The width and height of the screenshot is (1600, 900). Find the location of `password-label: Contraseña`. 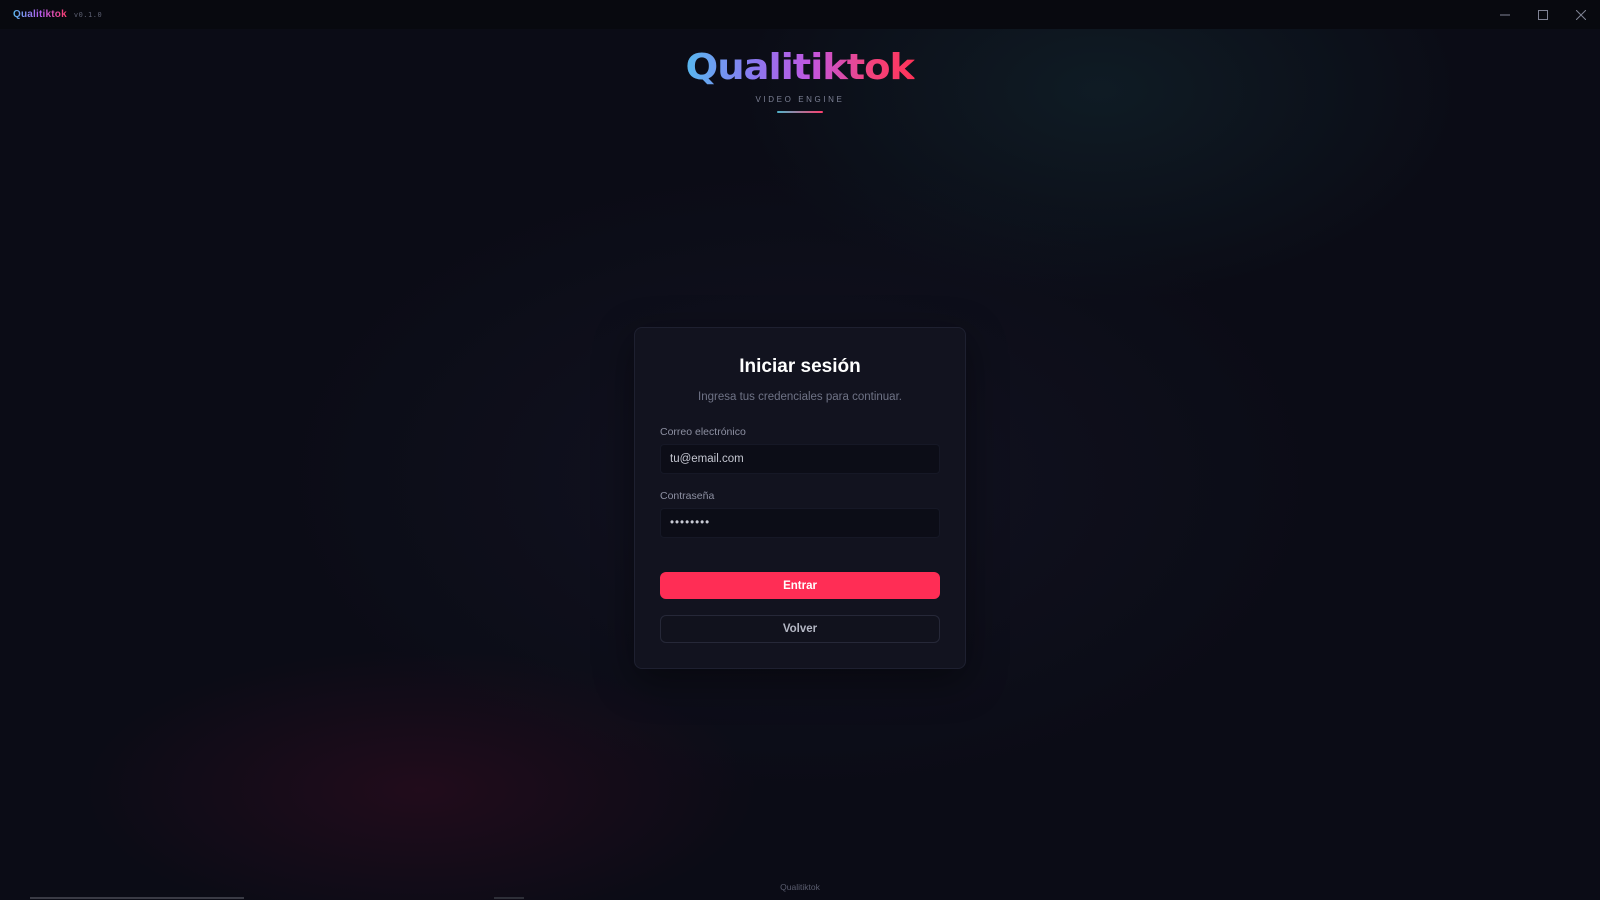

password-label: Contraseña is located at coordinates (687, 496).